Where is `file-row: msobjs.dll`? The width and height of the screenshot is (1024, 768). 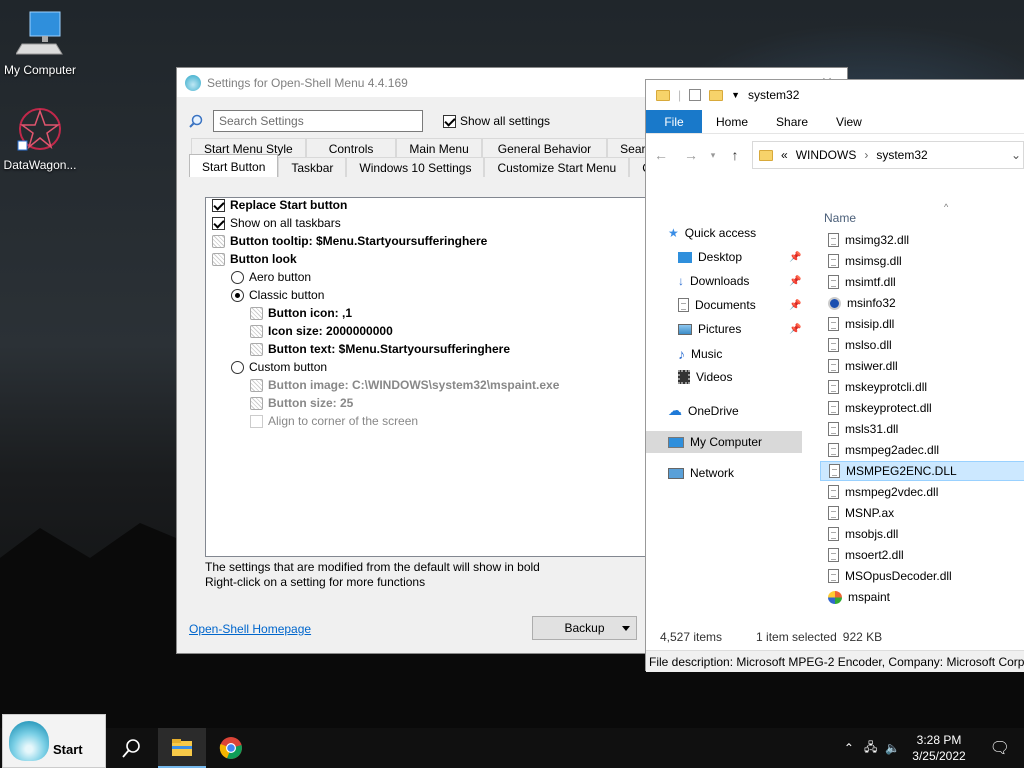
file-row: msobjs.dll is located at coordinates (922, 534).